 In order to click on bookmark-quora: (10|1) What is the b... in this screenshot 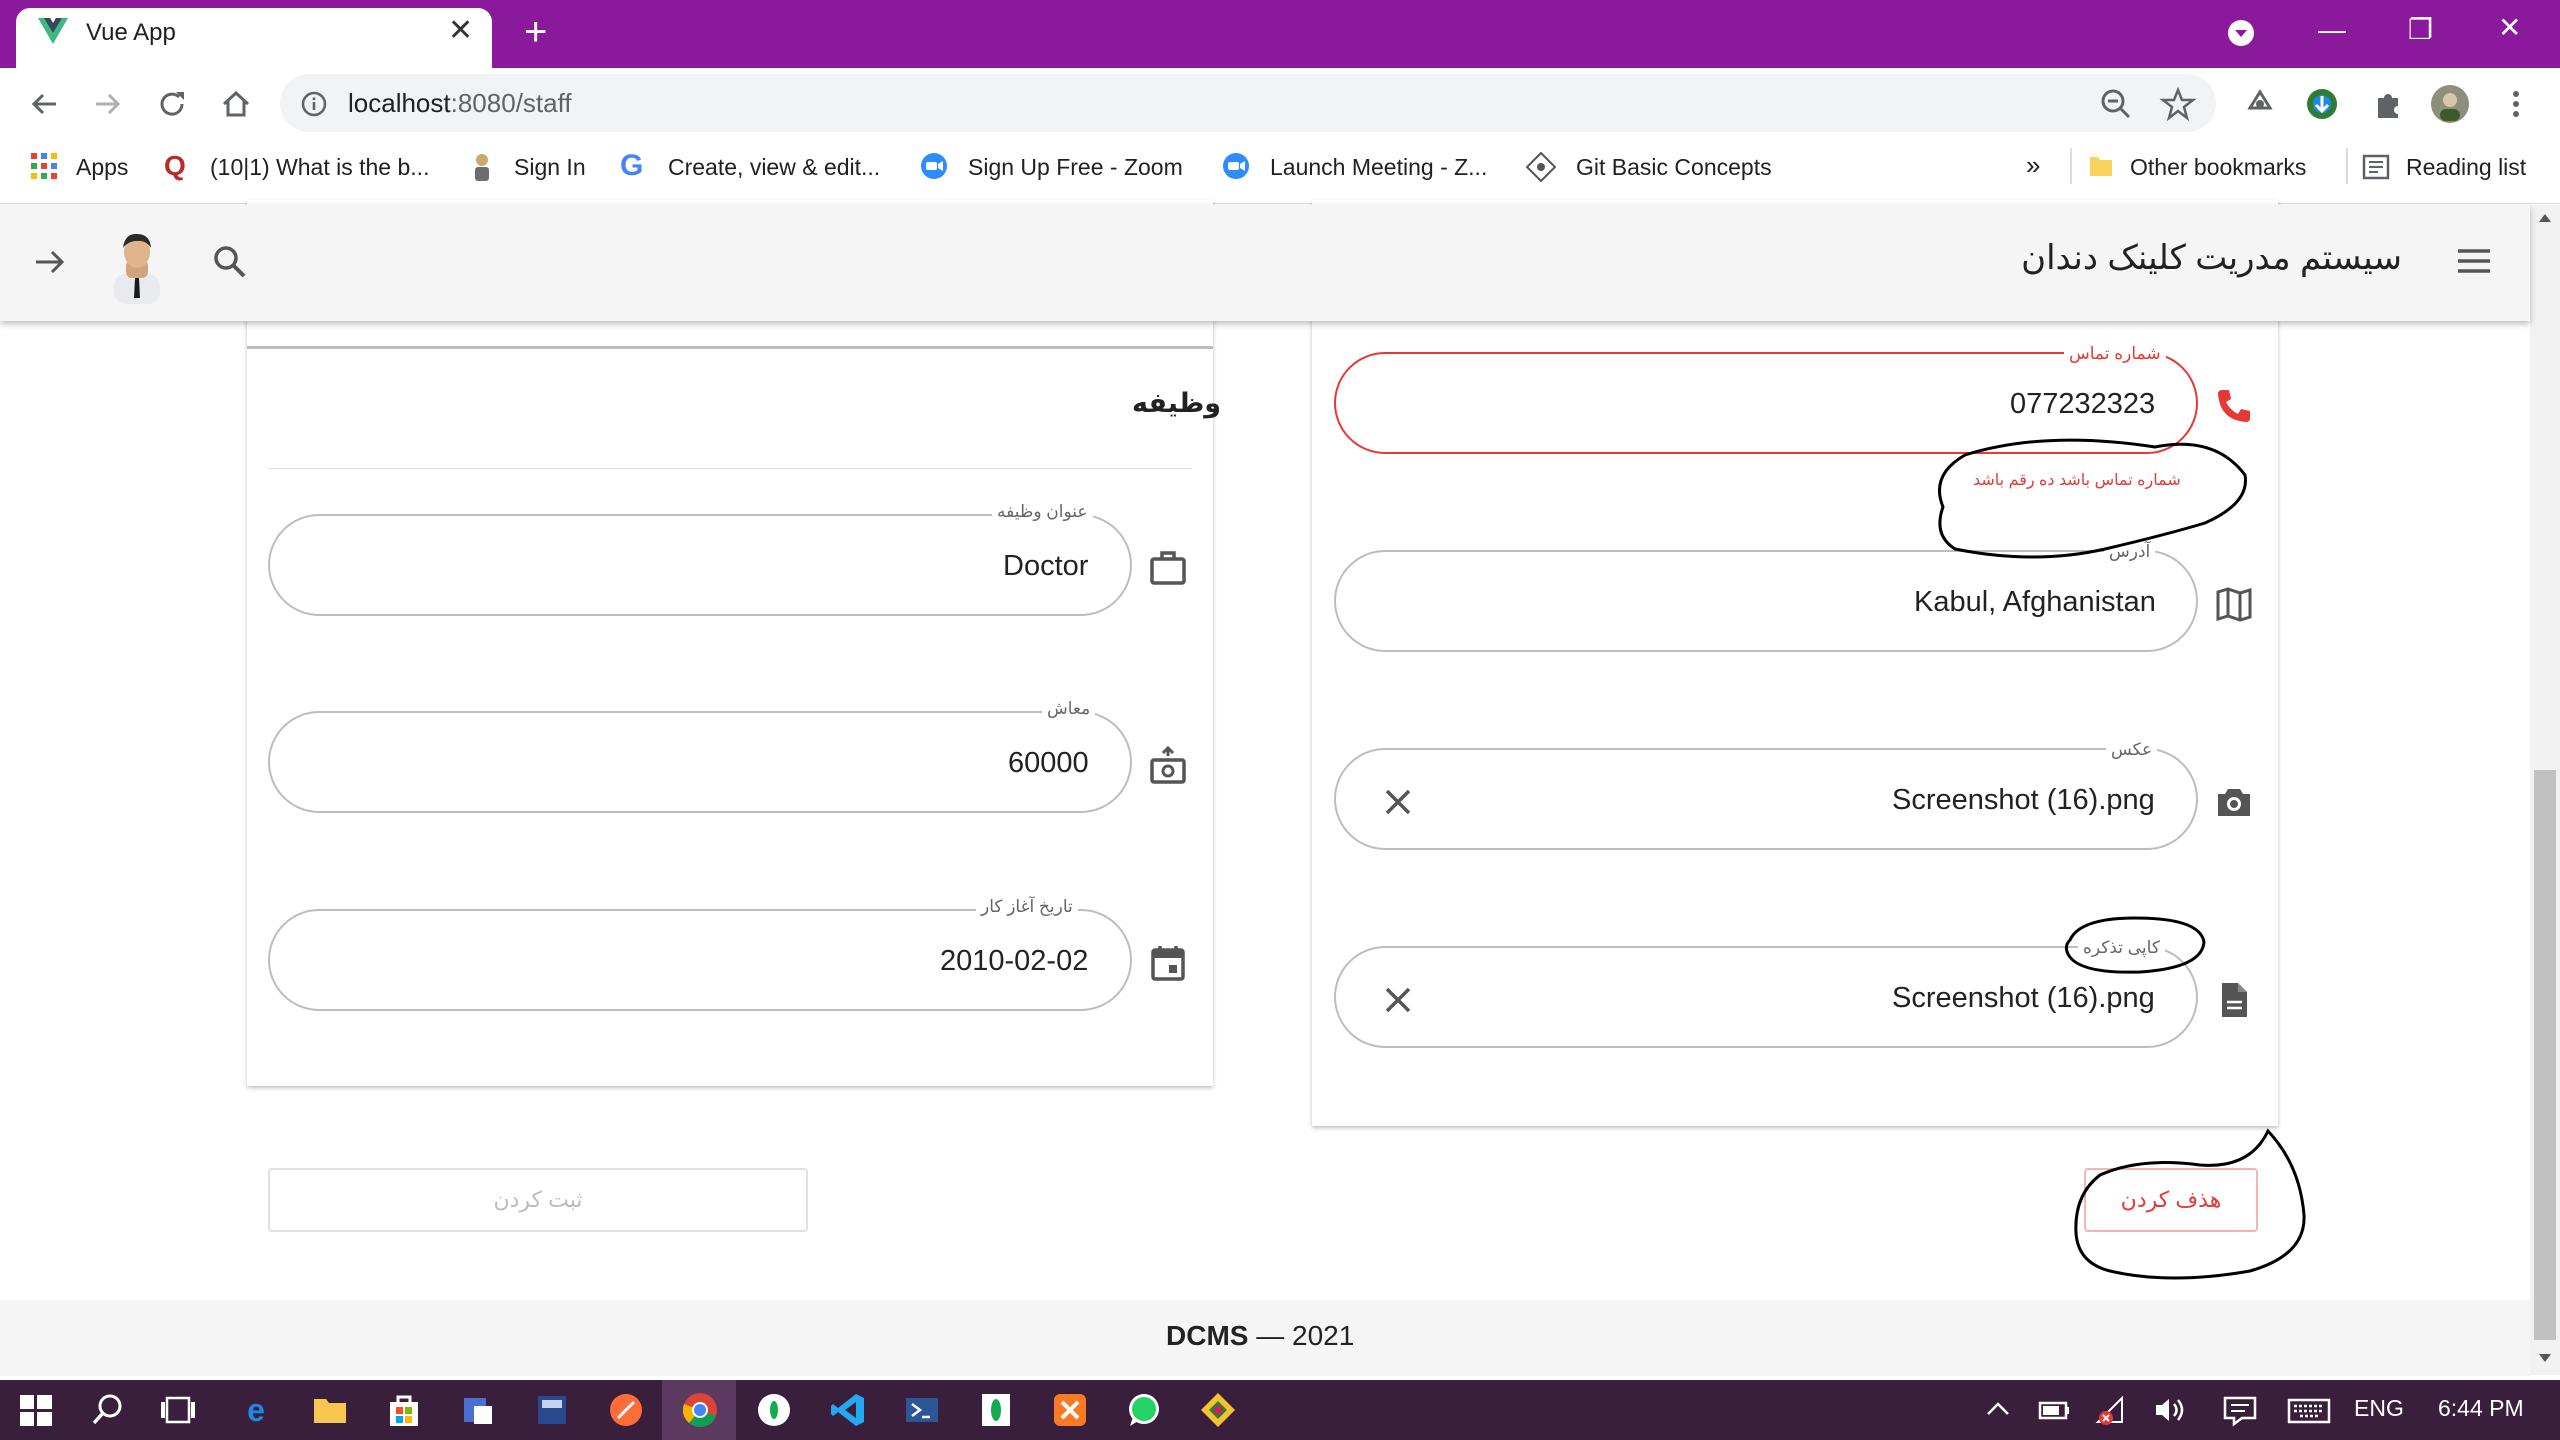, I will do `click(319, 167)`.